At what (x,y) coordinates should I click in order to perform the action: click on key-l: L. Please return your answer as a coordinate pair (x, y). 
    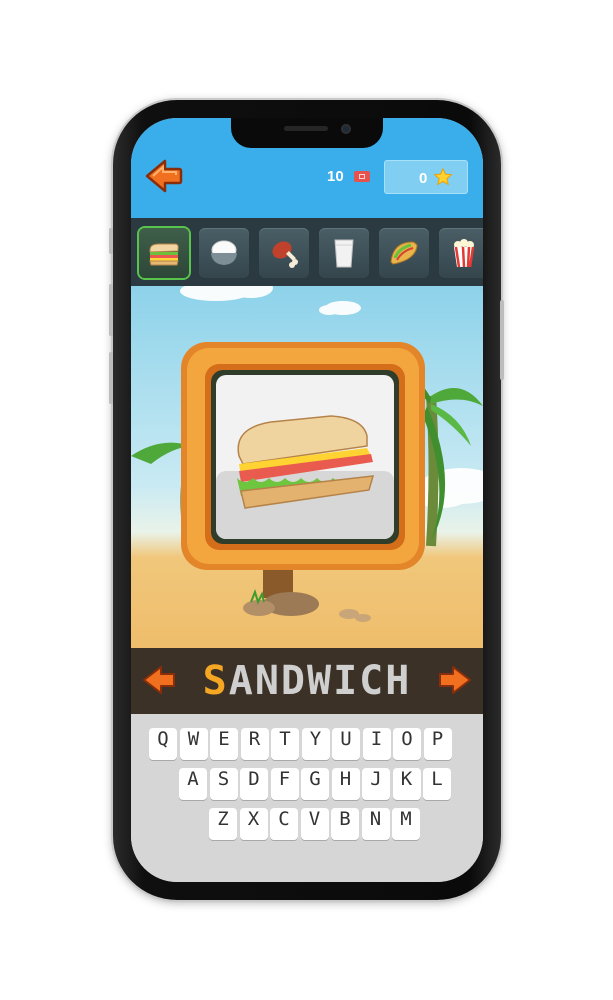
    Looking at the image, I should click on (437, 784).